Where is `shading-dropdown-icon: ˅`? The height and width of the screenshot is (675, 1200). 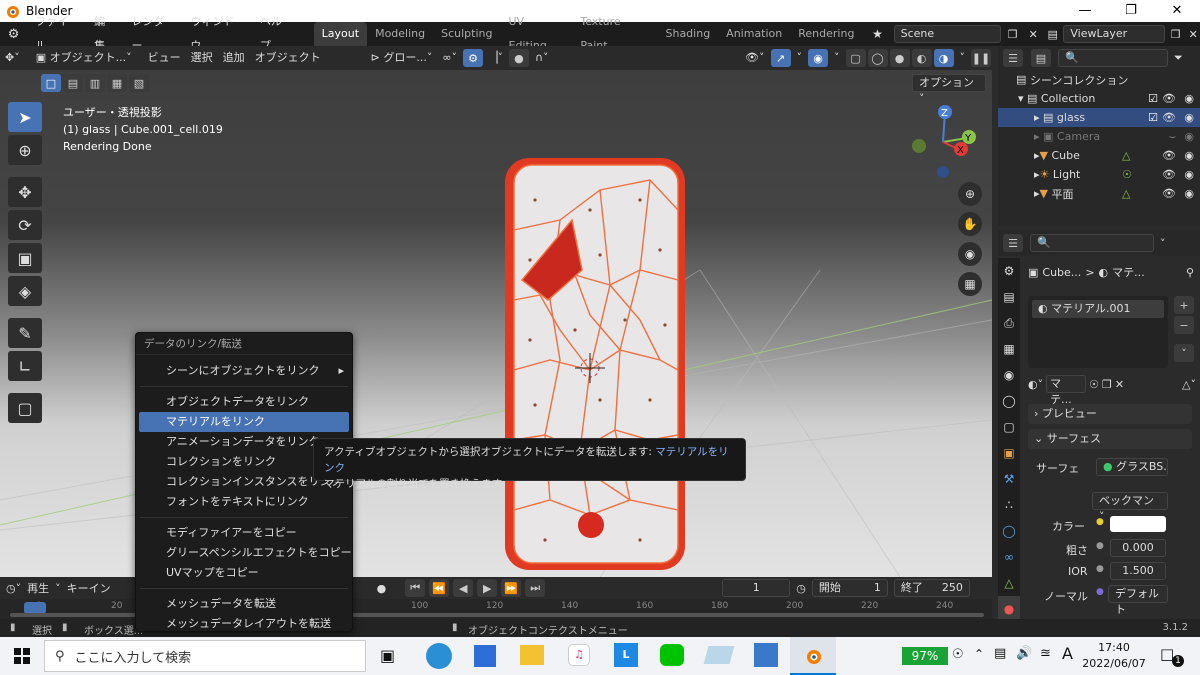
shading-dropdown-icon: ˅ is located at coordinates (963, 58).